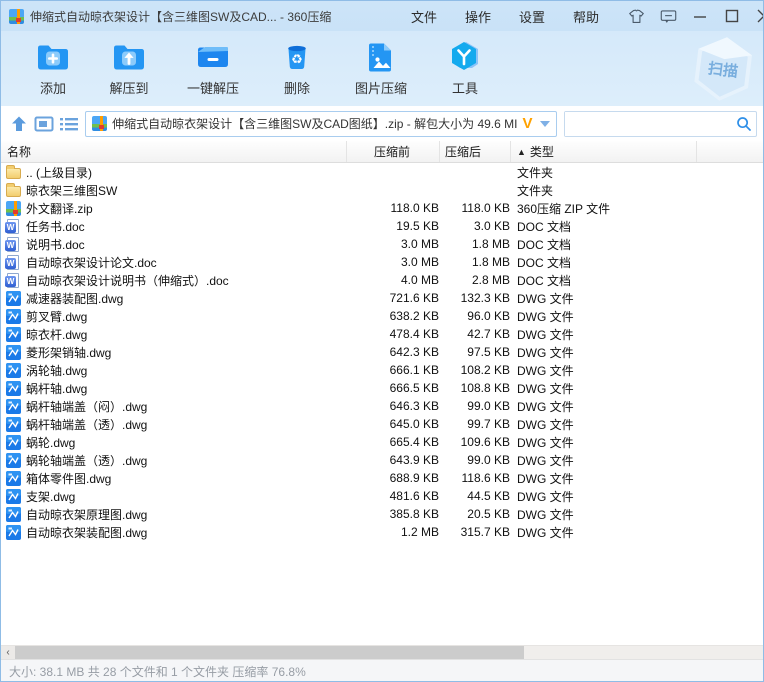  I want to click on extract-to-button: 解压到, so click(129, 67).